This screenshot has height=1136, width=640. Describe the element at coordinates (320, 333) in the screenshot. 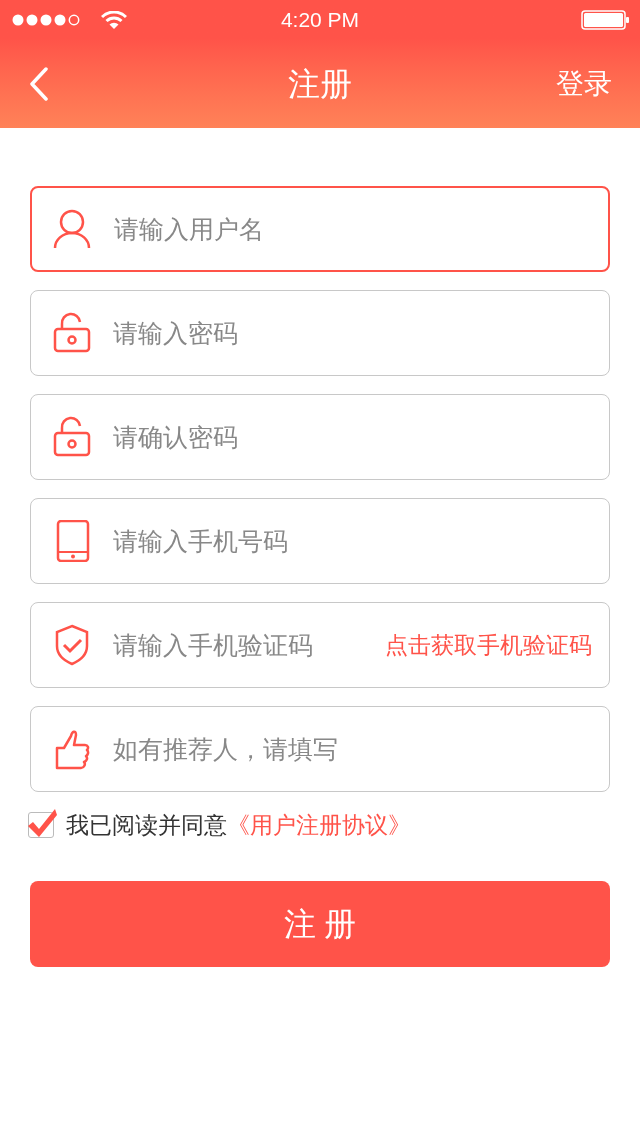

I see `input-field: 请输入密码` at that location.